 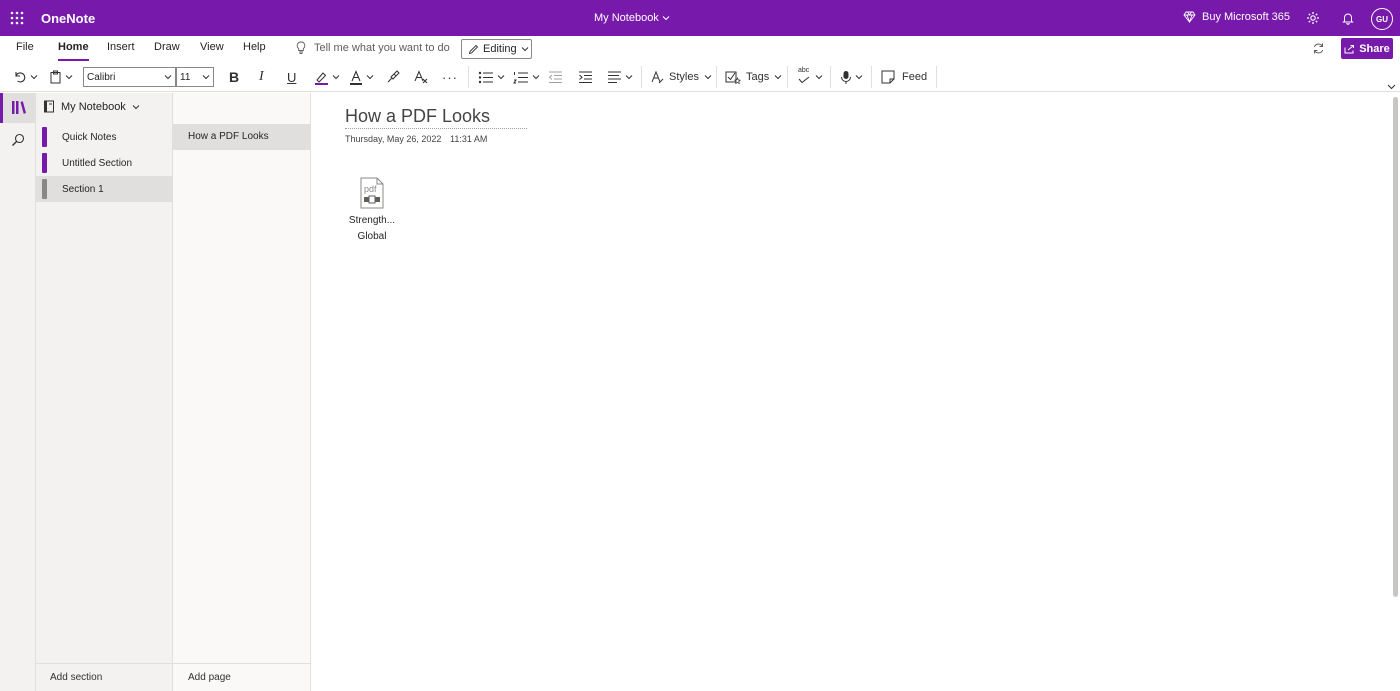 I want to click on ribbon-collapse-chevron-icon, so click(x=1391, y=86).